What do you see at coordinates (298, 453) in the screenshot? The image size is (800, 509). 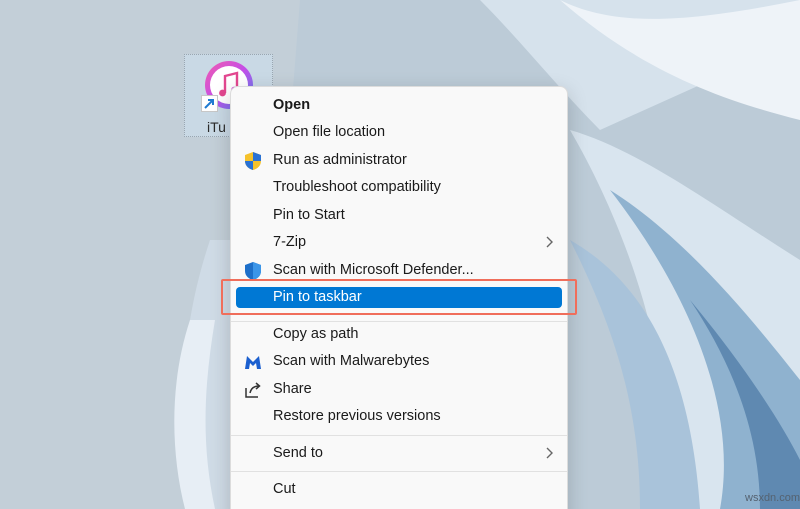 I see `menu-item-label: Send to` at bounding box center [298, 453].